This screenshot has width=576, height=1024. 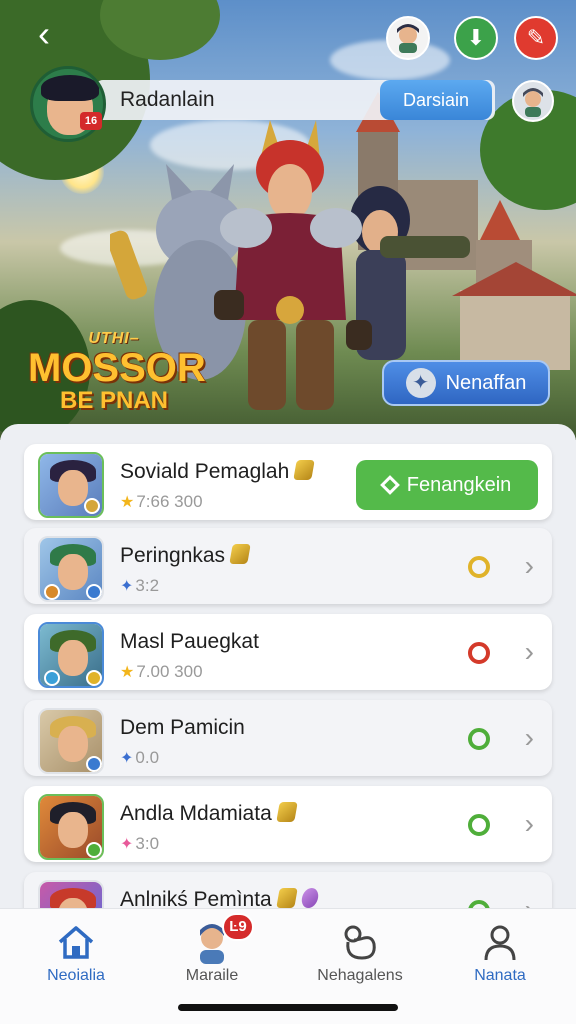 What do you see at coordinates (117, 368) in the screenshot?
I see `game-logo-title: MOSSOR` at bounding box center [117, 368].